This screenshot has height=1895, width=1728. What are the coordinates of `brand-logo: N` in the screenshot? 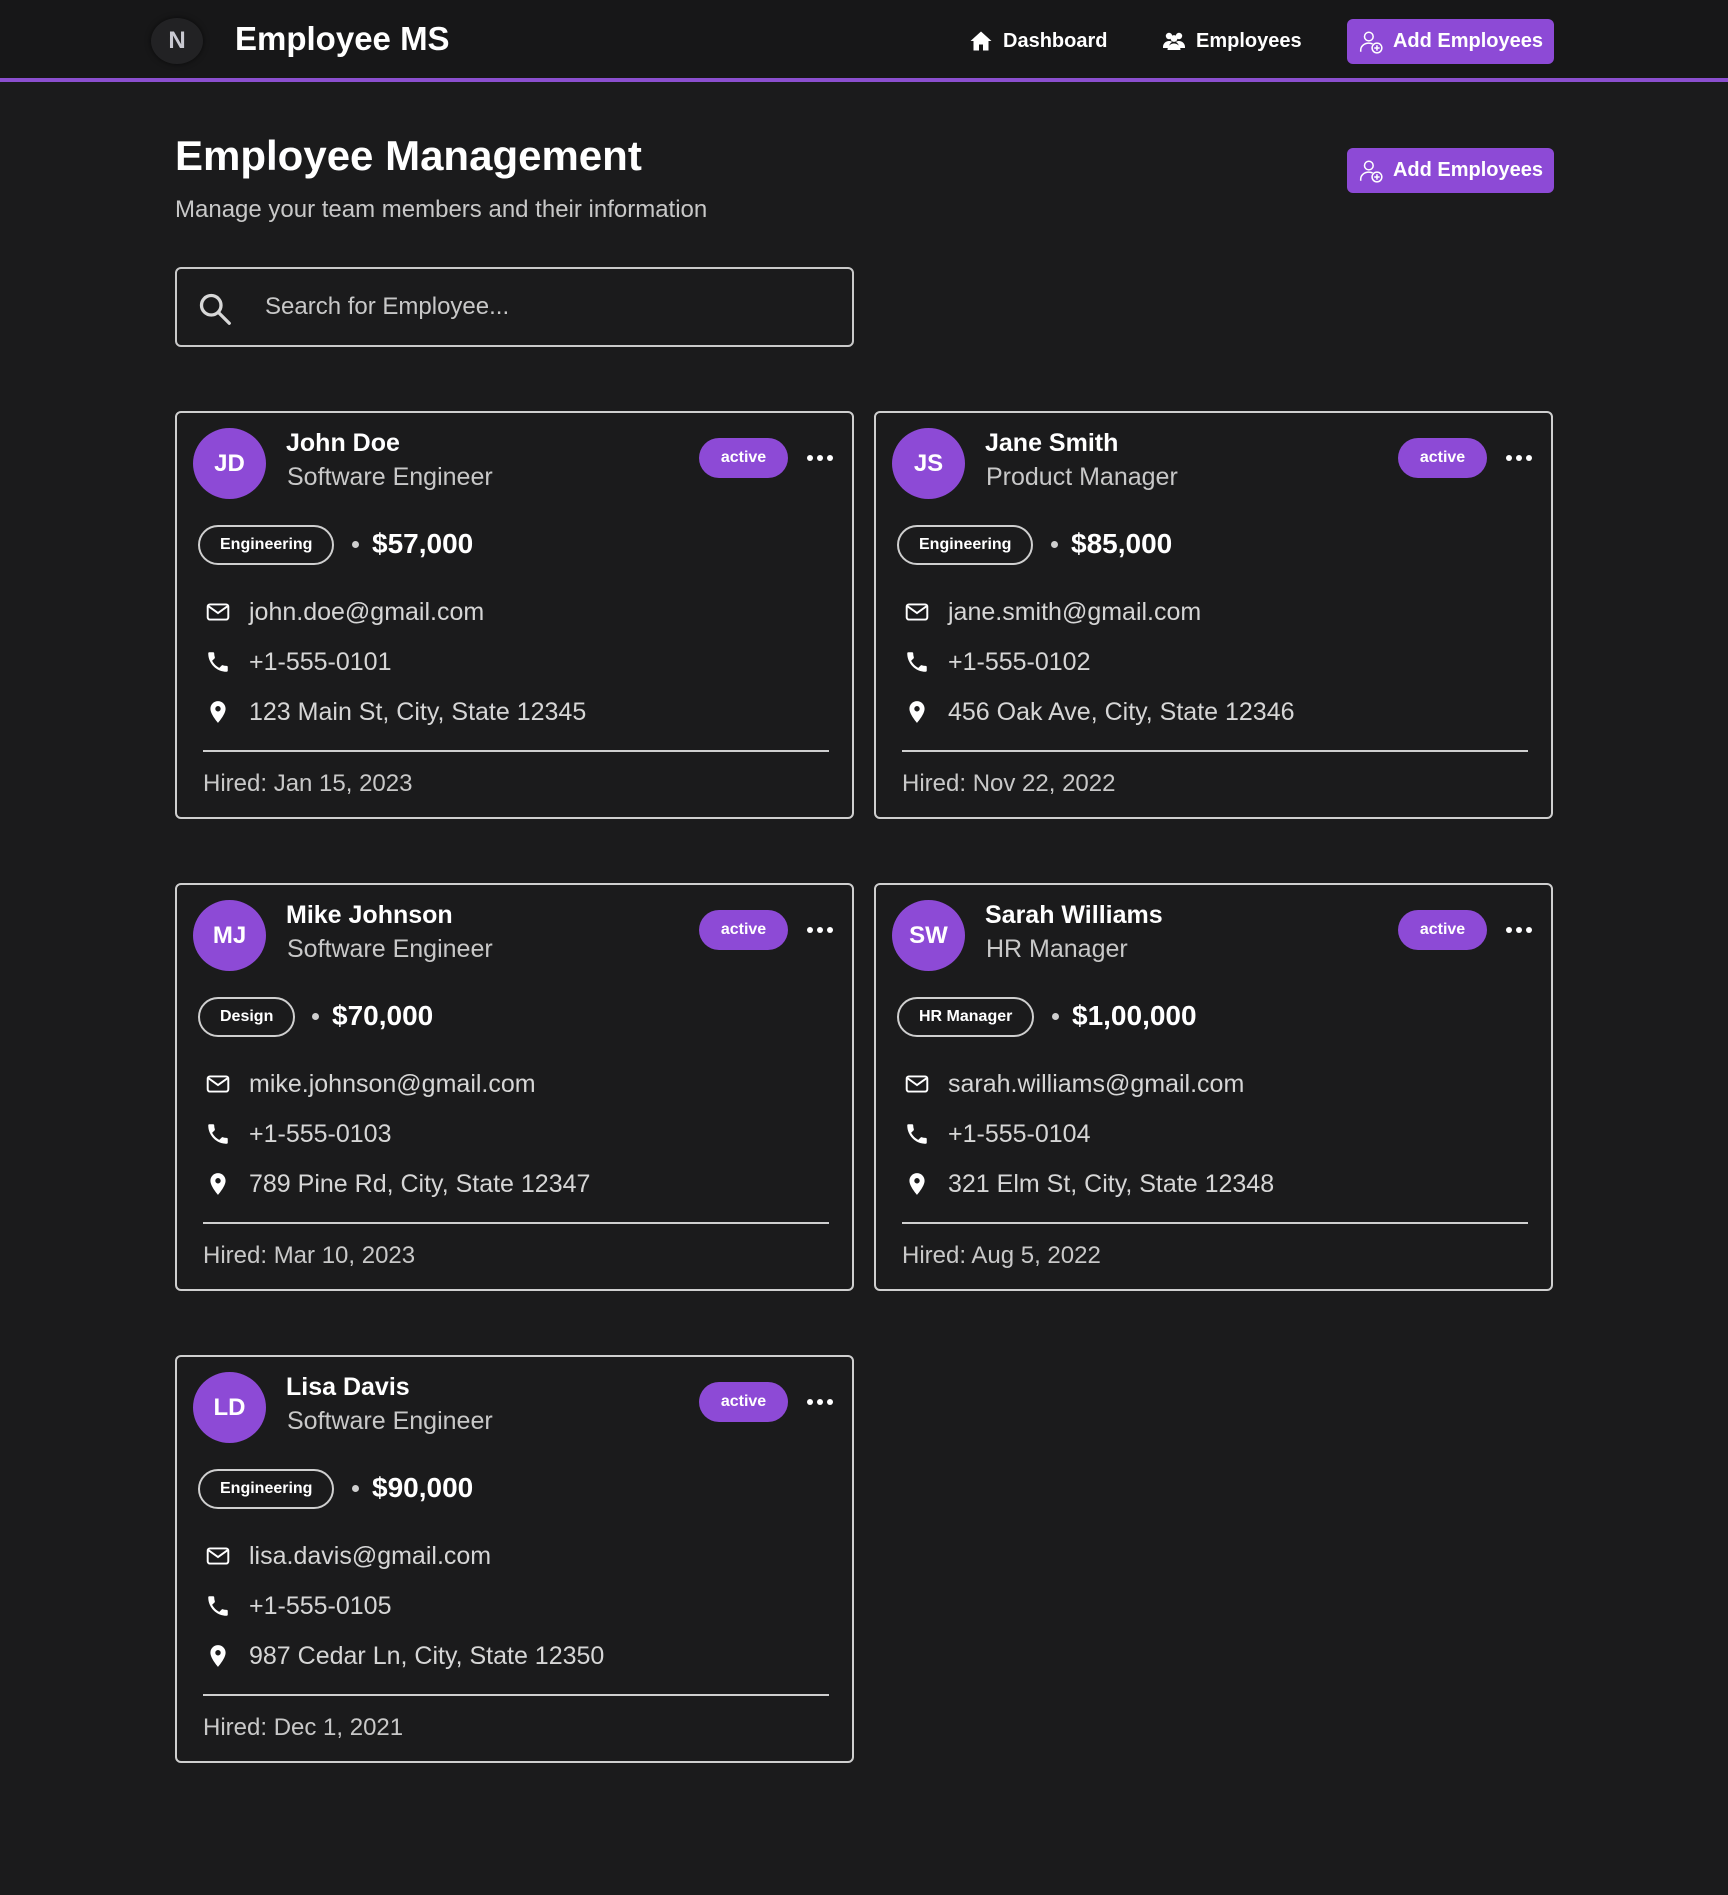 It's located at (177, 41).